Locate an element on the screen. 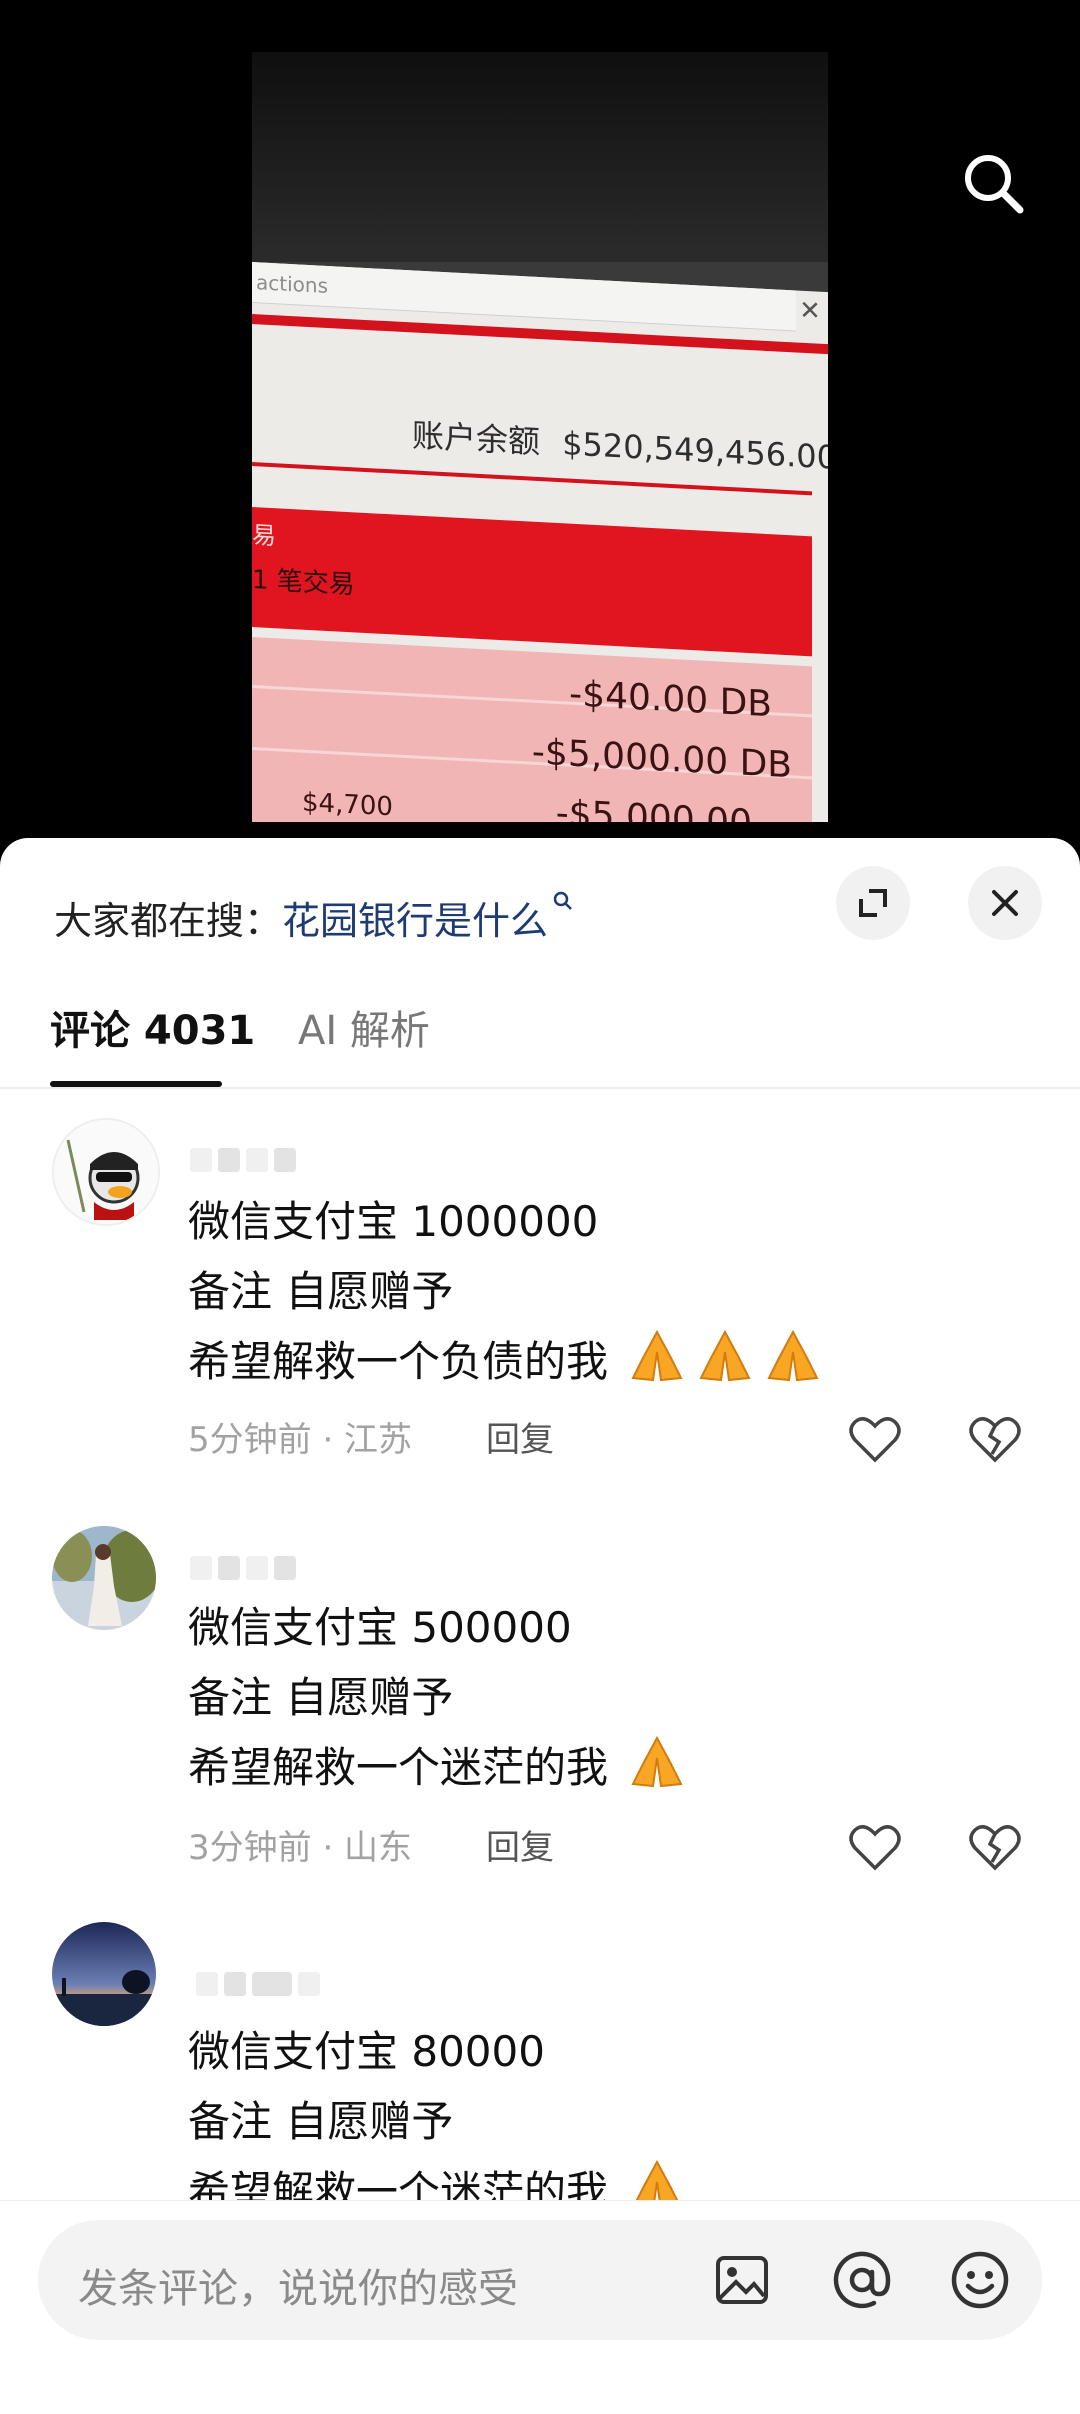 This screenshot has width=1080, height=2414. avatar-photo is located at coordinates (104, 1578).